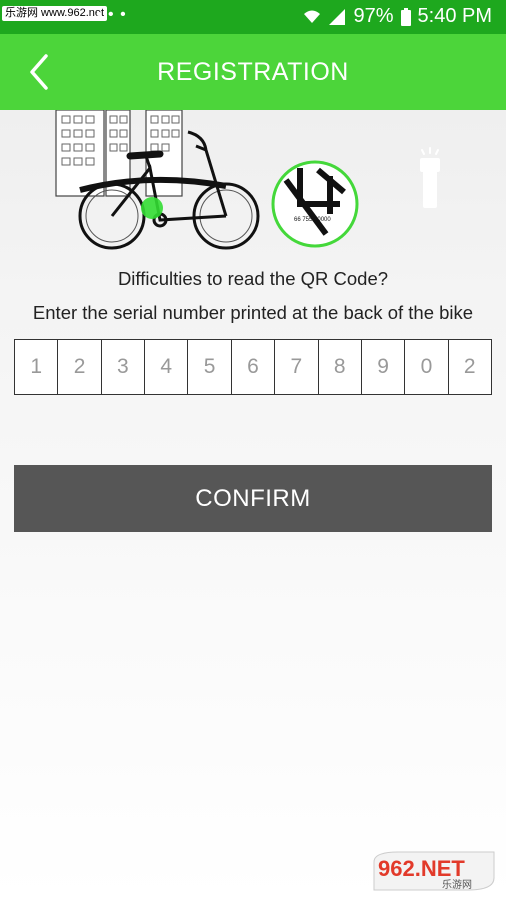  I want to click on watermark-text: 乐游网 www.962.net, so click(55, 13).